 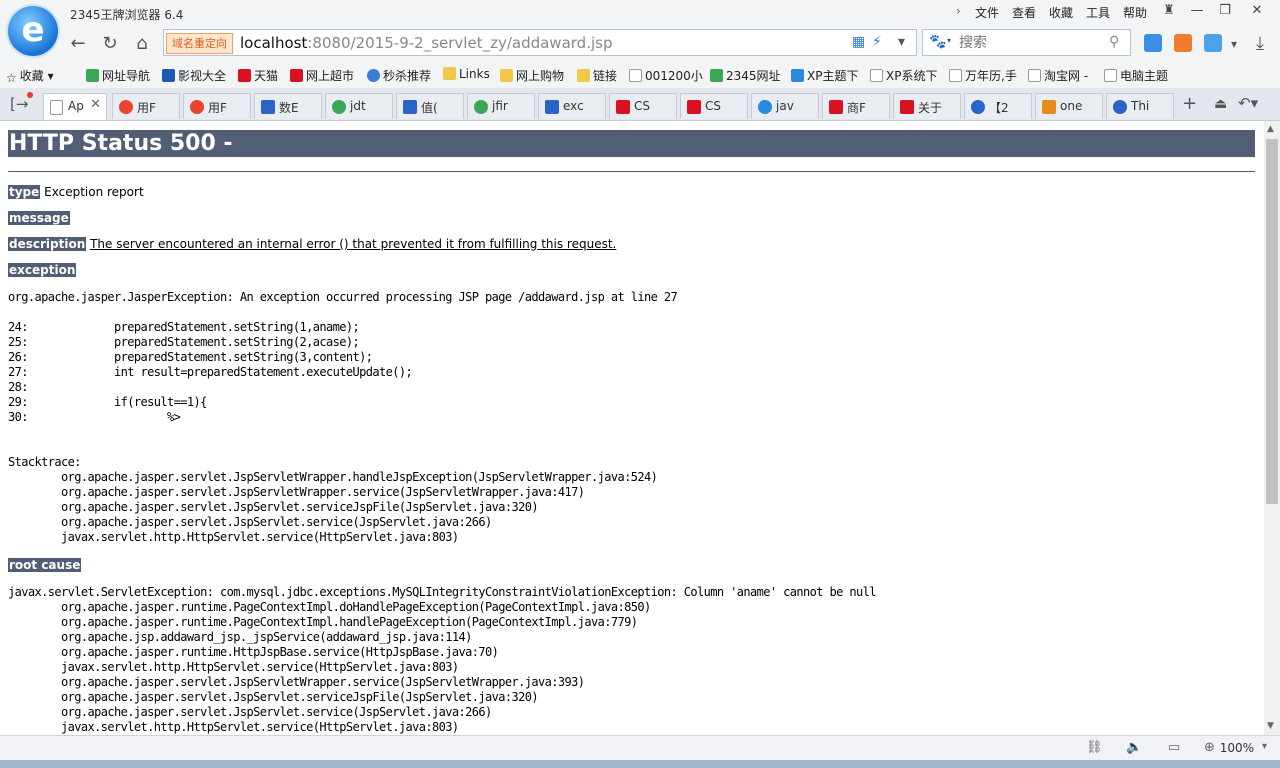 I want to click on bookmark-item: 网上超市, so click(x=322, y=75).